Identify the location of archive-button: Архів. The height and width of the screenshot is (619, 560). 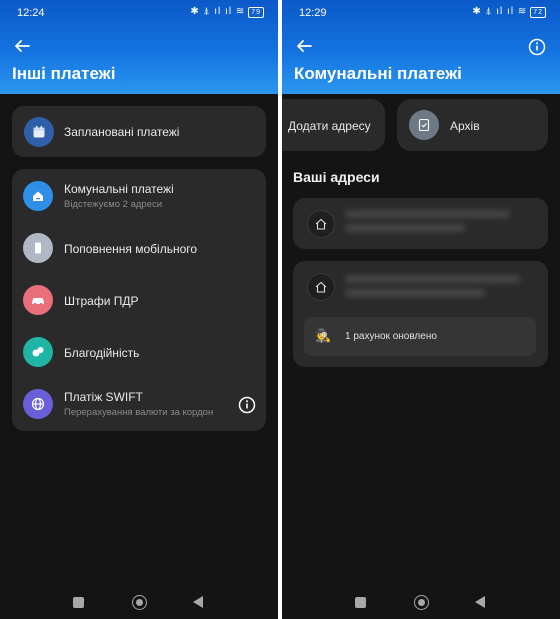
(472, 125).